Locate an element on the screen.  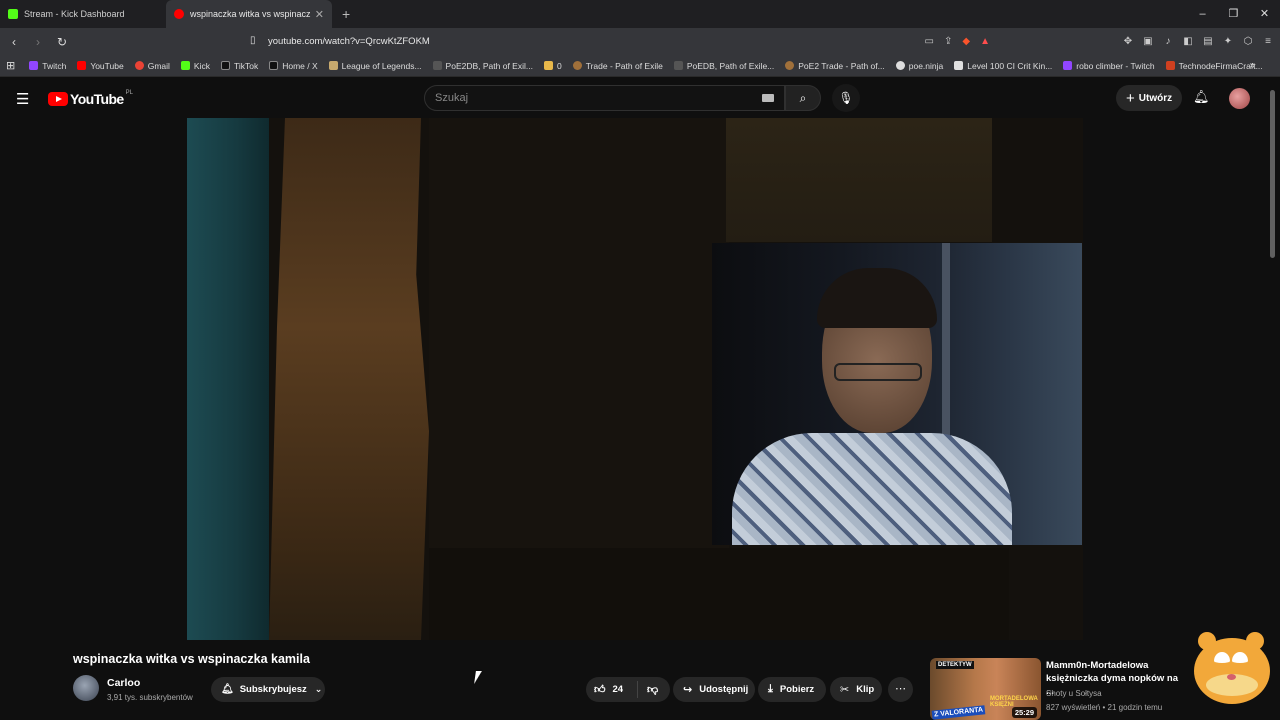
clip-button: ✂ Klip is located at coordinates (856, 689).